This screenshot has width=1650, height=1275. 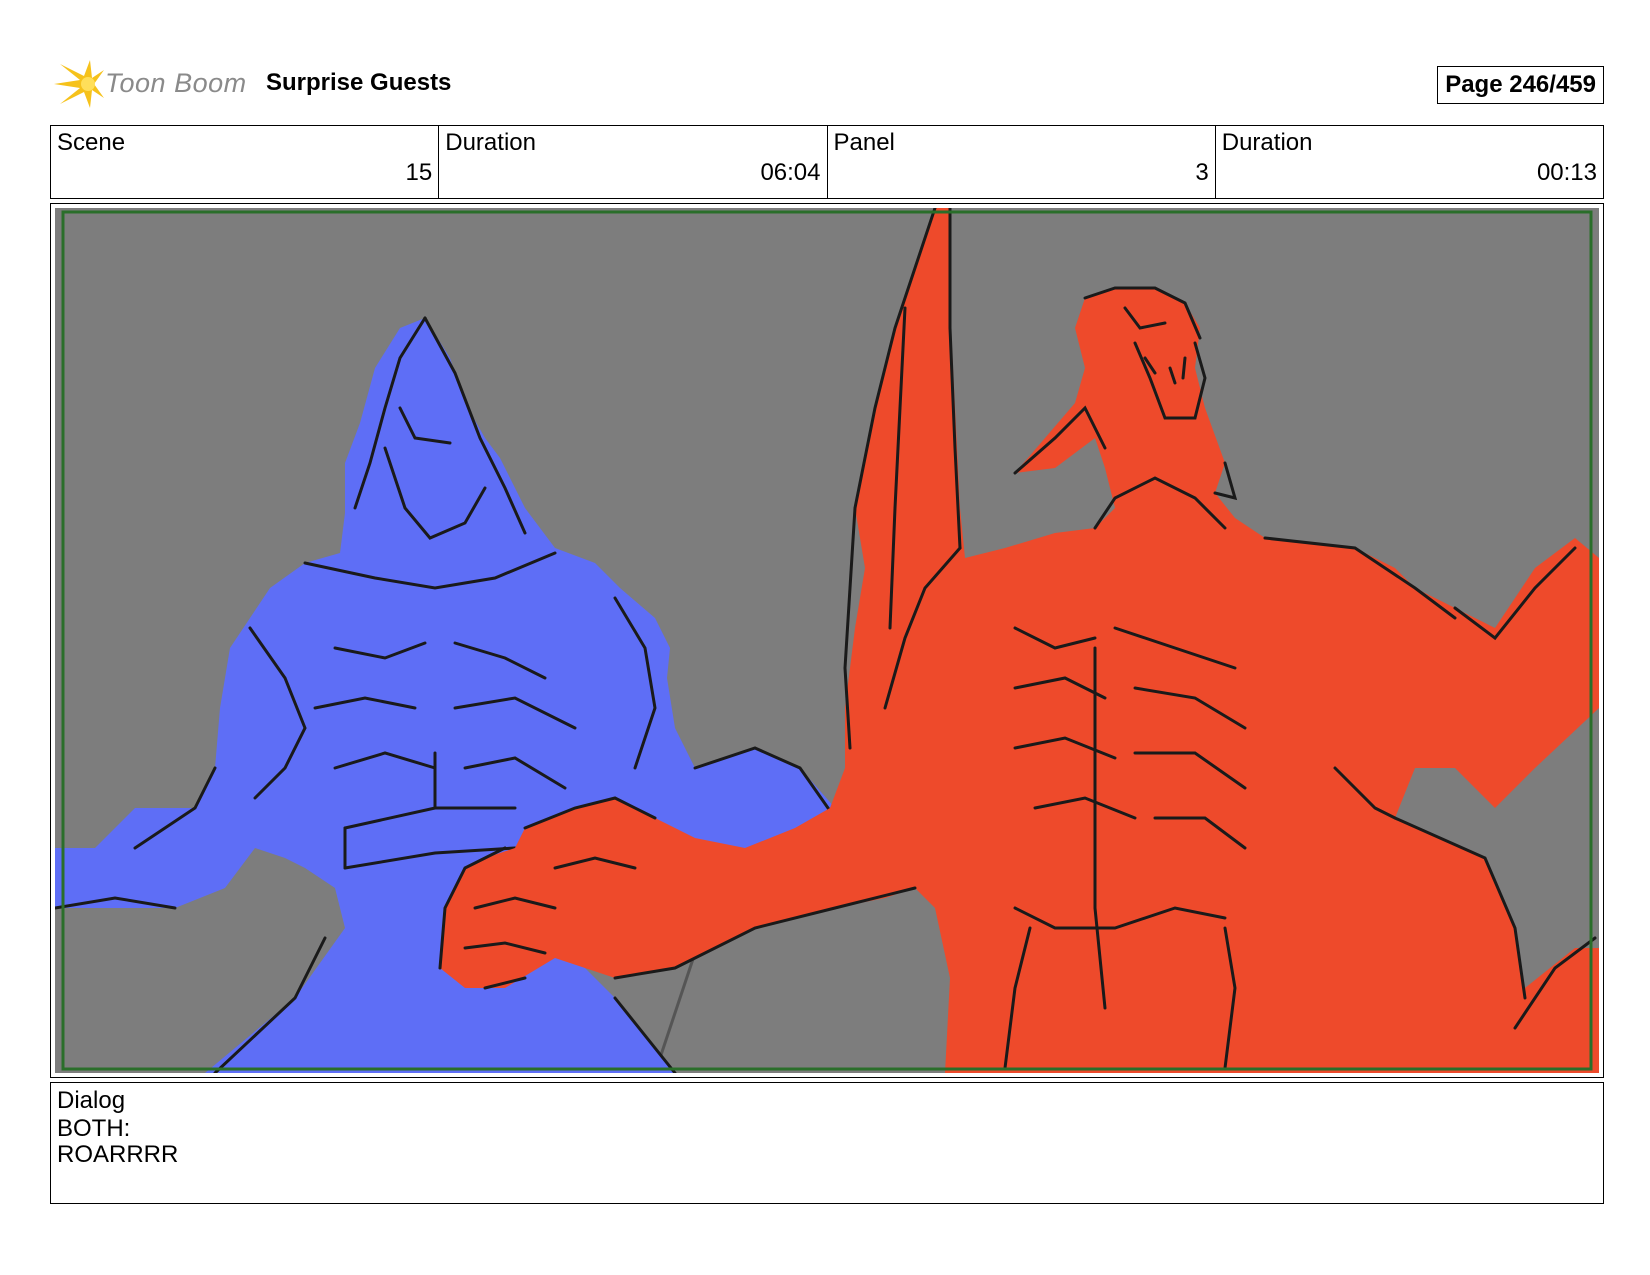 I want to click on dialog-line-speaker: BOTH:, so click(x=94, y=1128).